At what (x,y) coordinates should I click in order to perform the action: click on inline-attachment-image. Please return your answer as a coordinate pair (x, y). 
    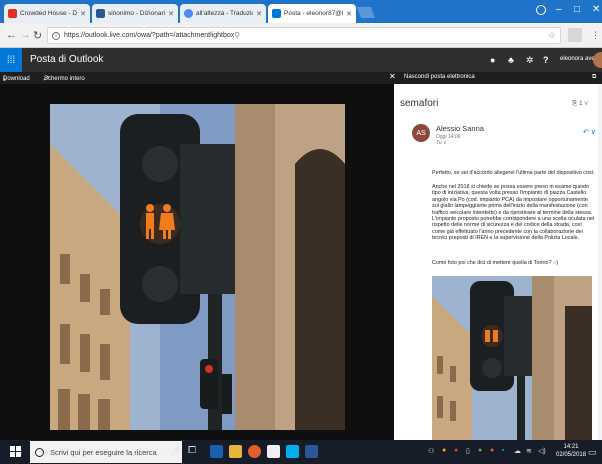
    Looking at the image, I should click on (512, 358).